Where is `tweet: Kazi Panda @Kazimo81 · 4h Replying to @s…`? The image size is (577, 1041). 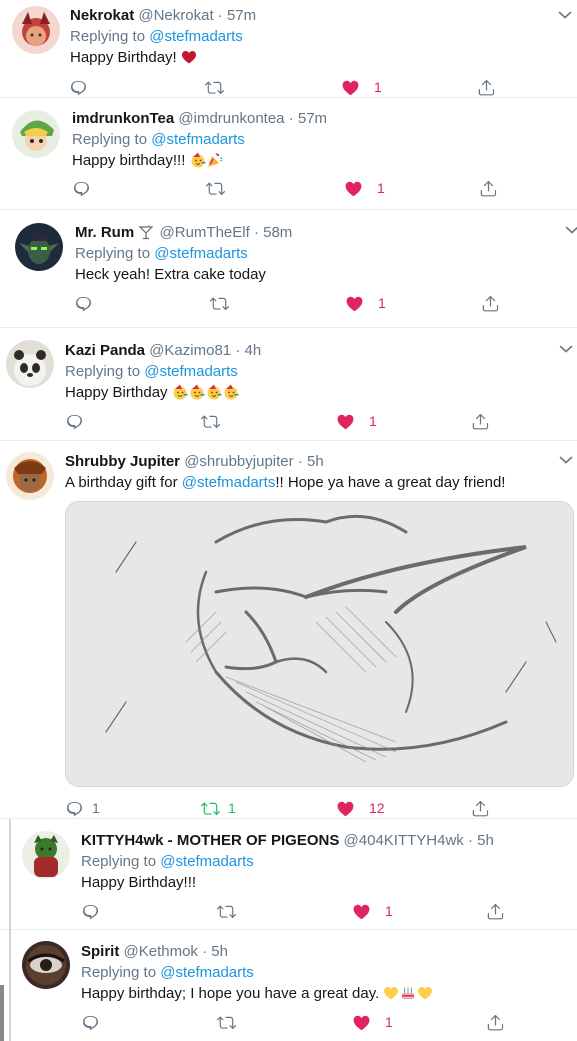
tweet: Kazi Panda @Kazimo81 · 4h Replying to @s… is located at coordinates (288, 384).